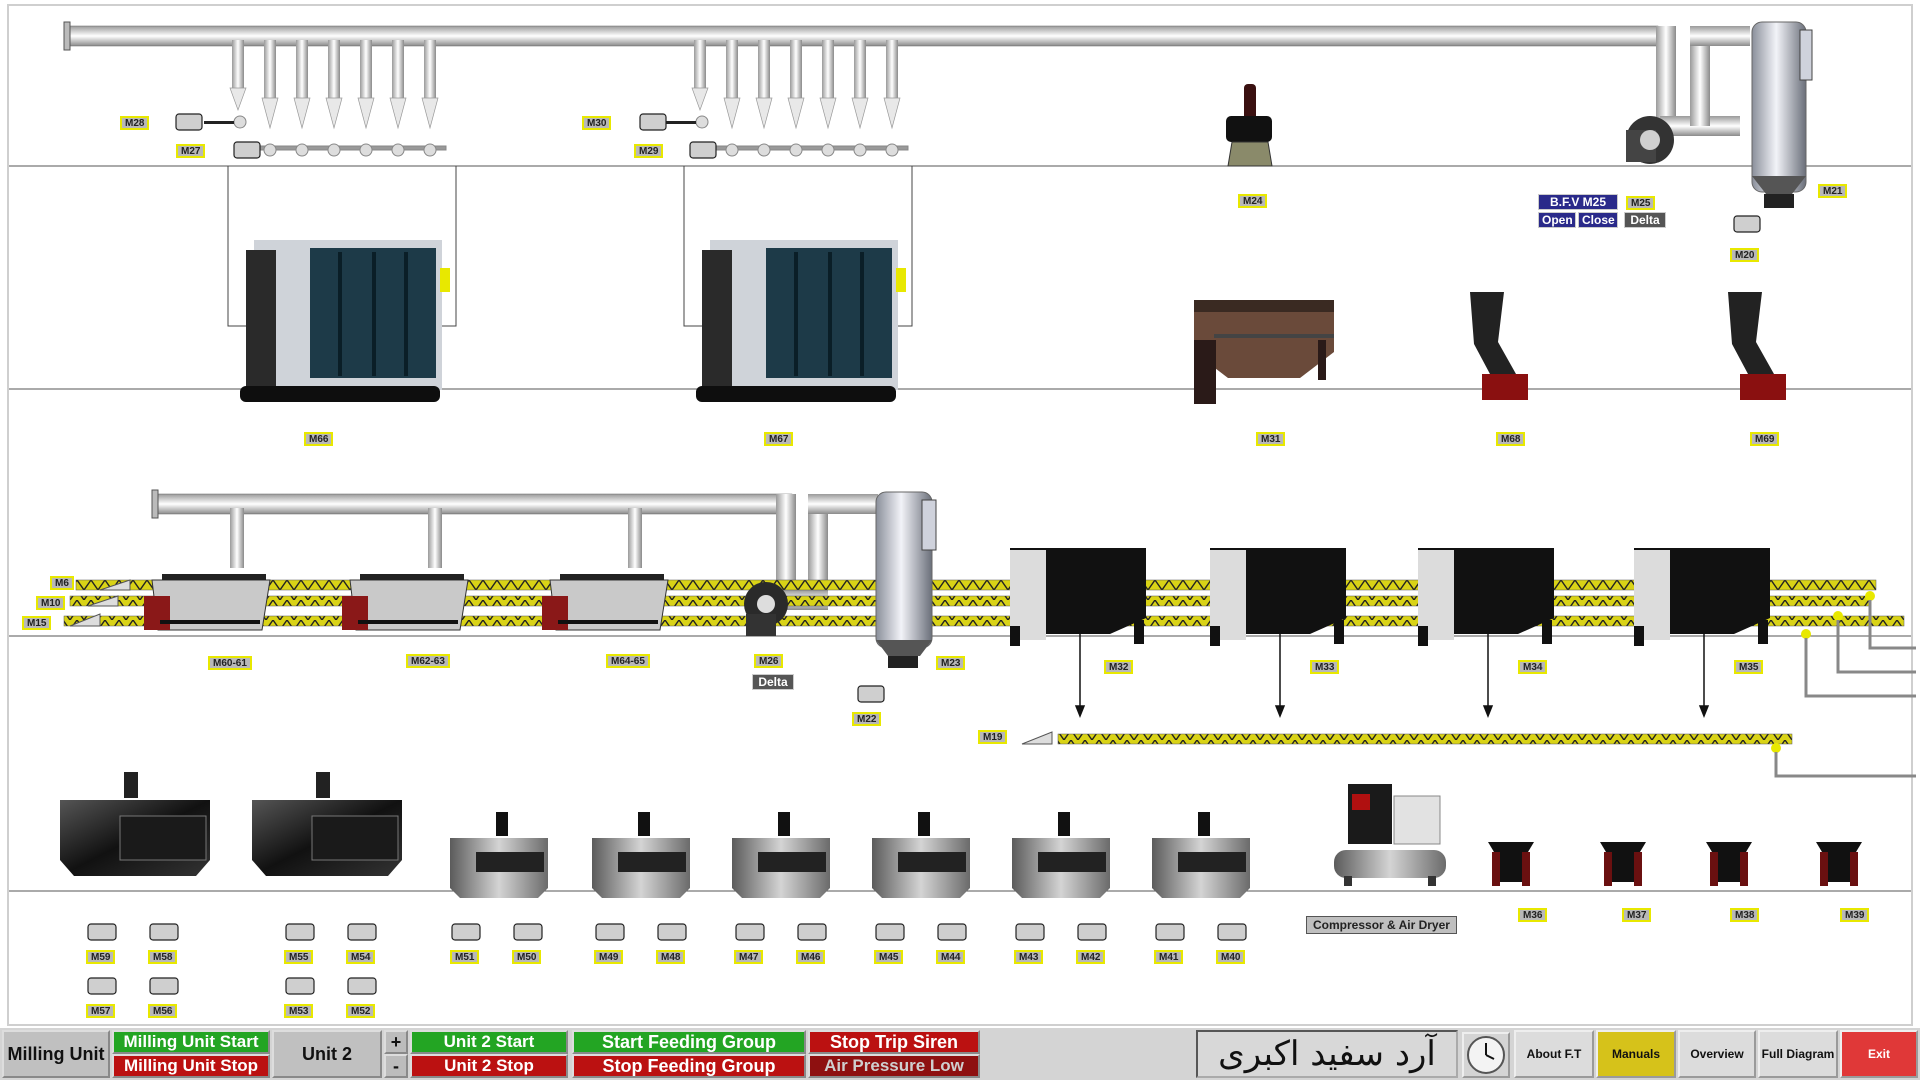  What do you see at coordinates (1533, 915) in the screenshot?
I see `tag-m36: M36` at bounding box center [1533, 915].